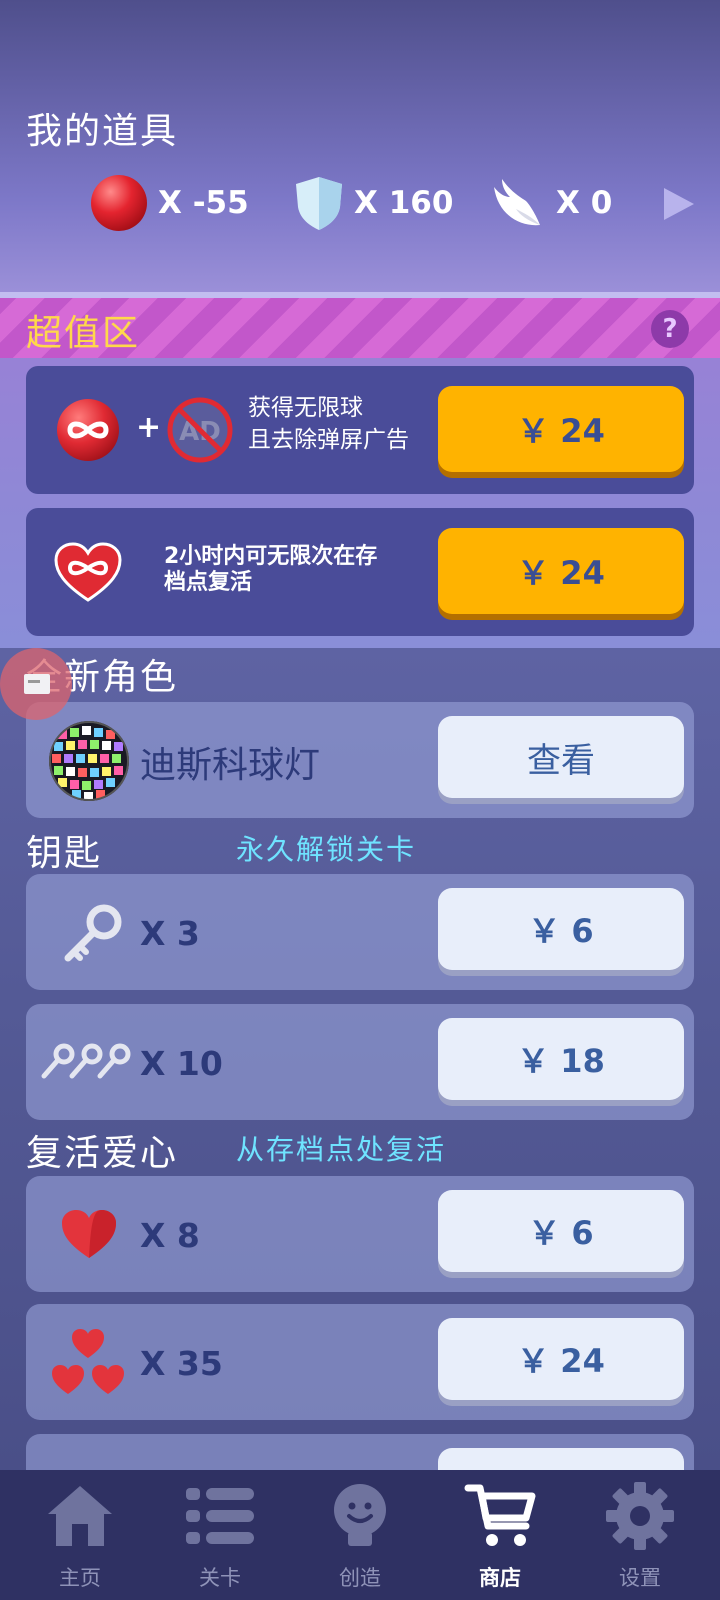  I want to click on heart-pack-35-qty: X 35, so click(181, 1363).